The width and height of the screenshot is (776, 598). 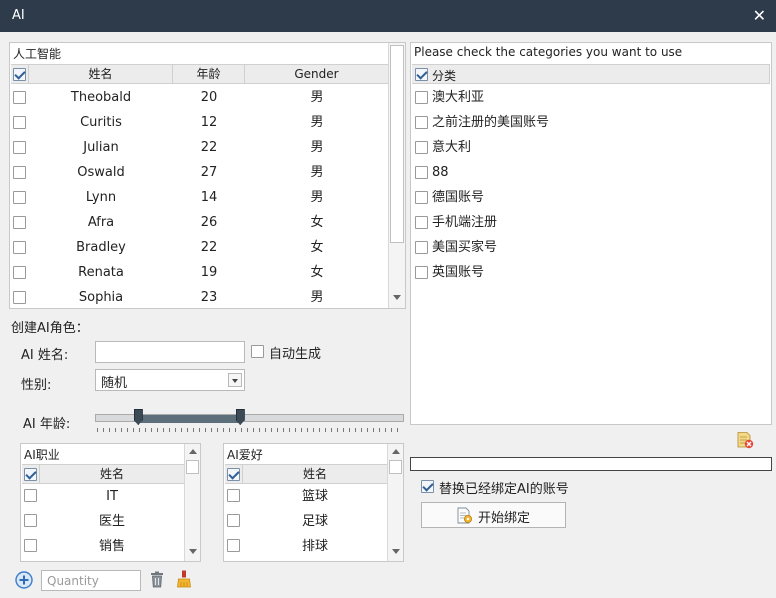 I want to click on ai-name-label: AI 姓名:, so click(x=45, y=355).